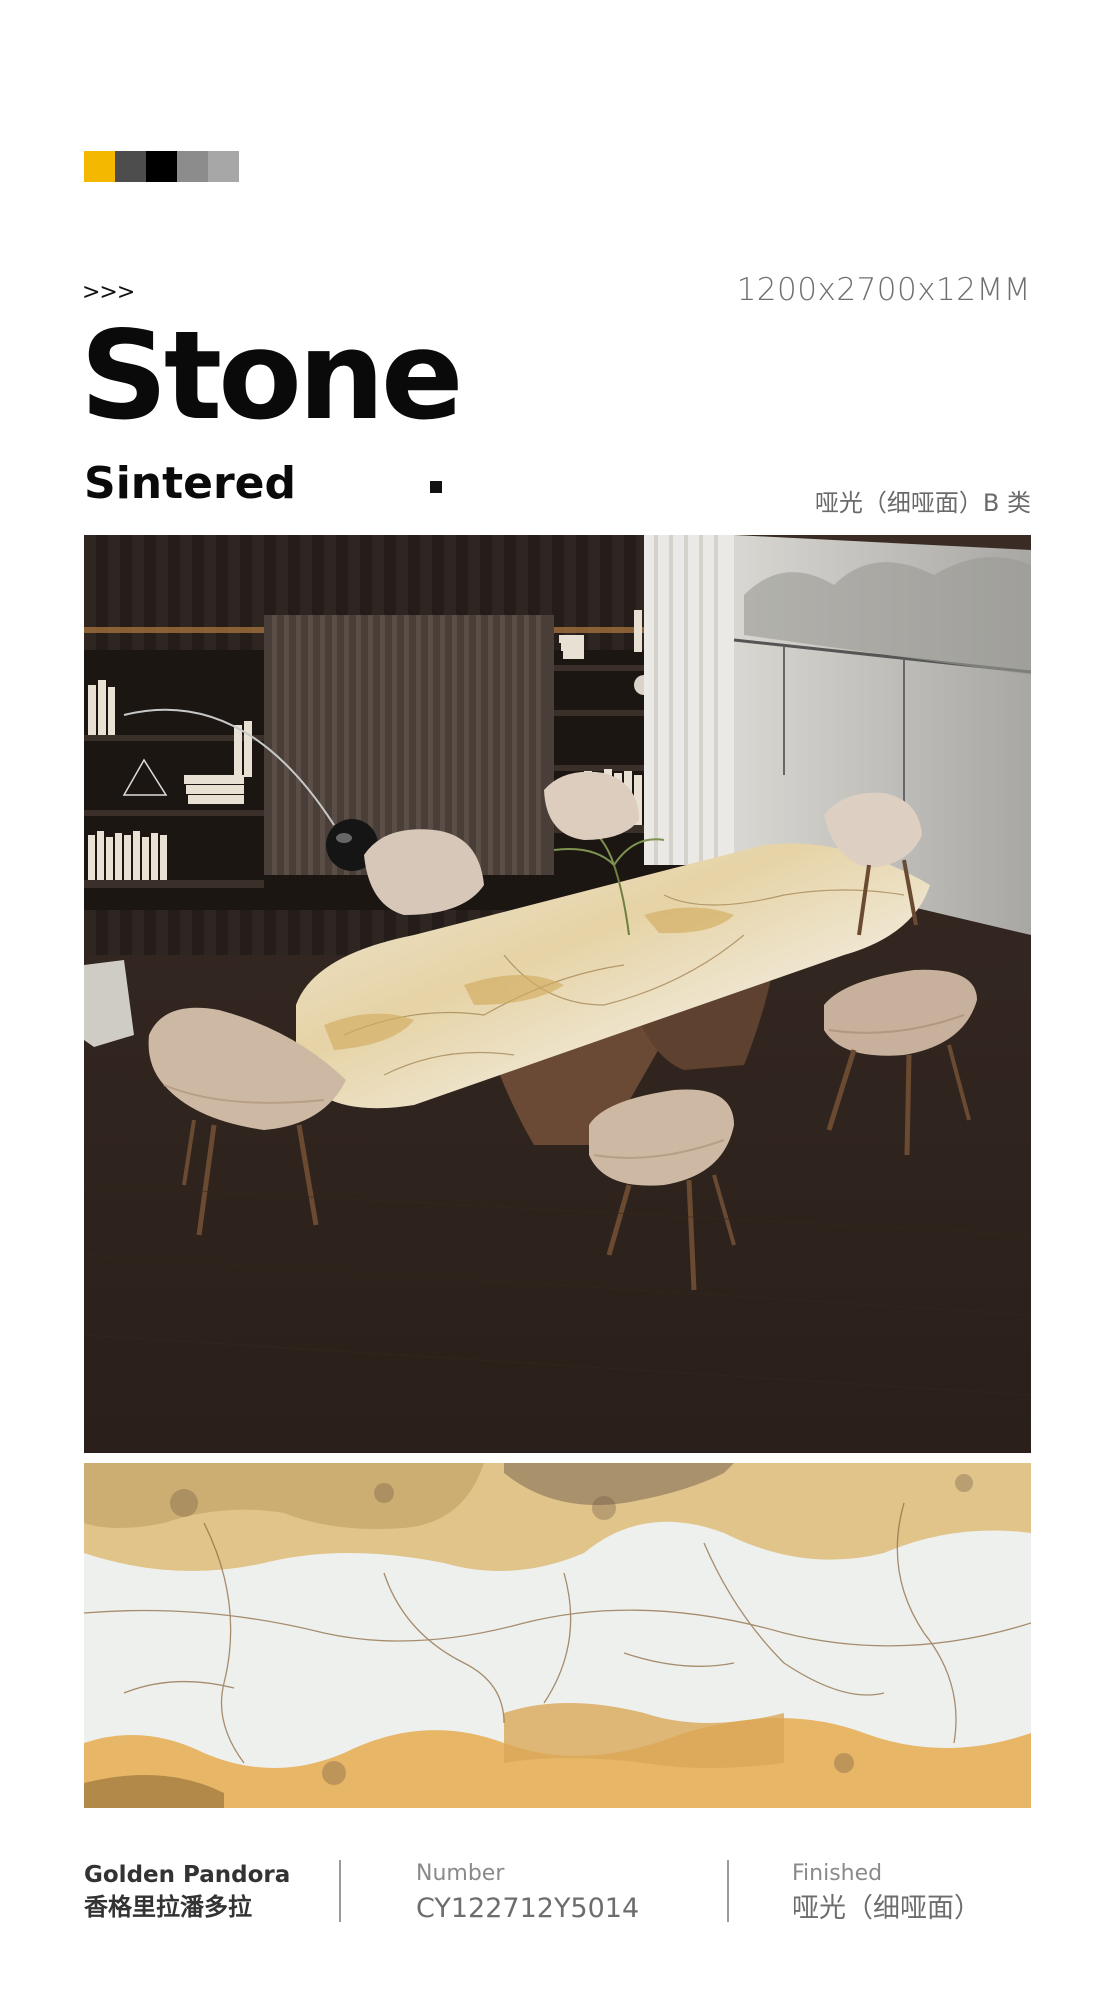 The width and height of the screenshot is (1111, 2000). I want to click on swatch-black, so click(161, 166).